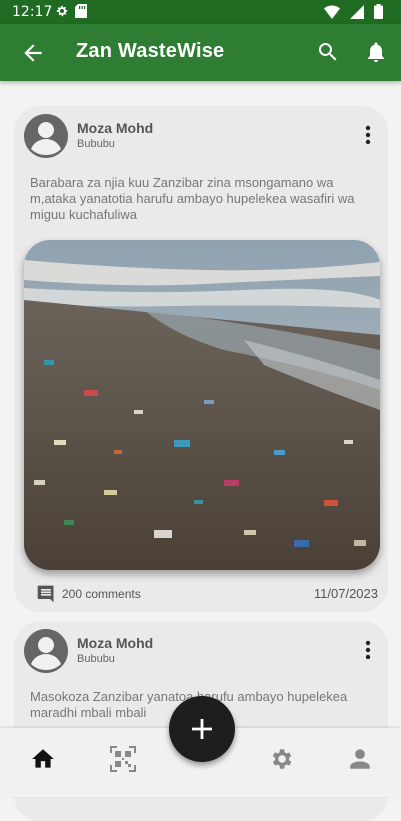 The width and height of the screenshot is (401, 821). Describe the element at coordinates (357, 11) in the screenshot. I see `signal-status-icon` at that location.